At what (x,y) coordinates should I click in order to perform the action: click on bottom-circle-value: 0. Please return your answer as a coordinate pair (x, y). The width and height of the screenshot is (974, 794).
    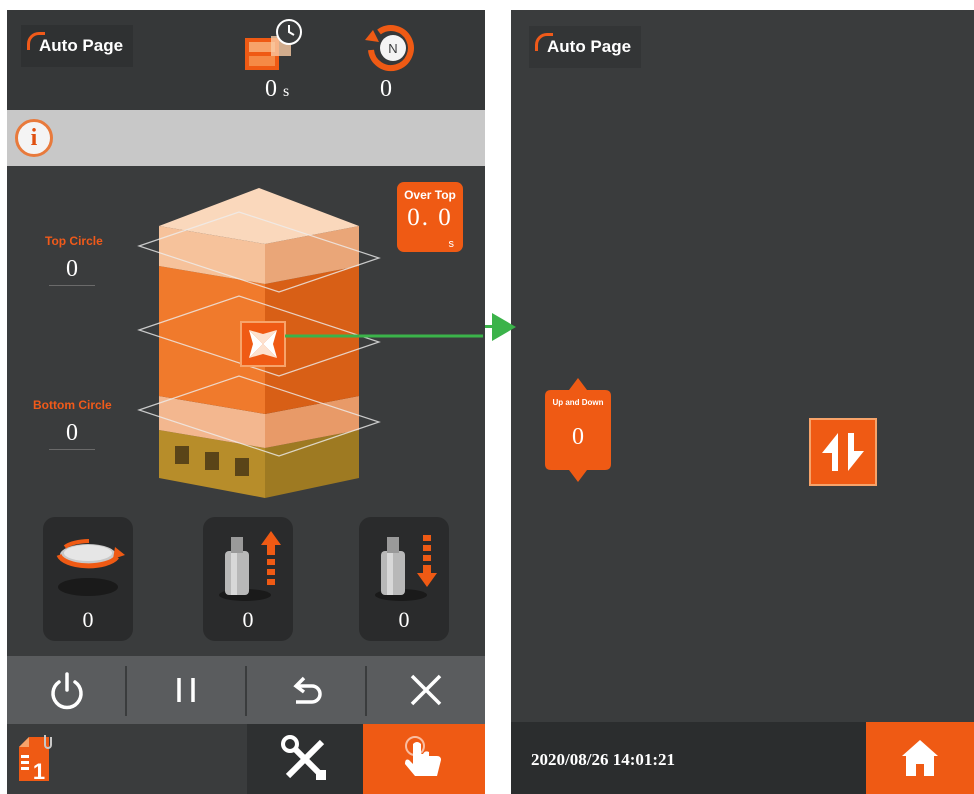
    Looking at the image, I should click on (72, 435).